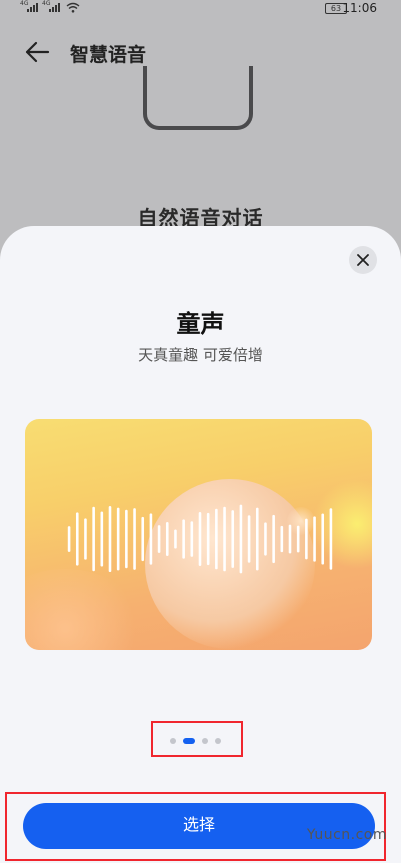  Describe the element at coordinates (200, 539) in the screenshot. I see `audio-waveform-graphic` at that location.